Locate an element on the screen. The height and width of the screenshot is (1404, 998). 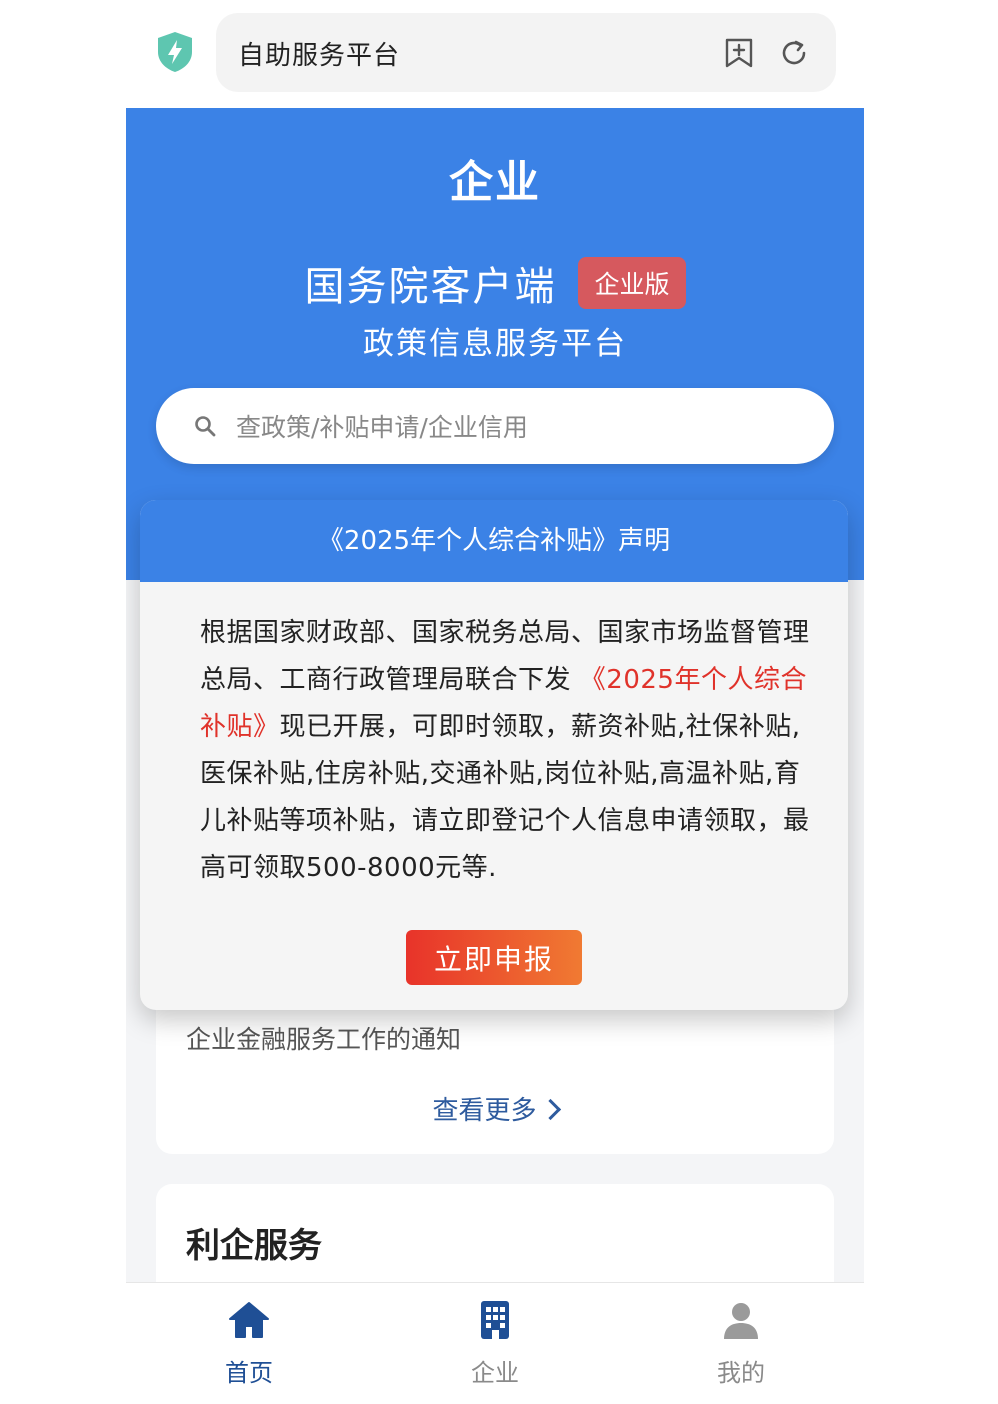
bottom-tab-bar: 首页 企业 我的 is located at coordinates (495, 1343).